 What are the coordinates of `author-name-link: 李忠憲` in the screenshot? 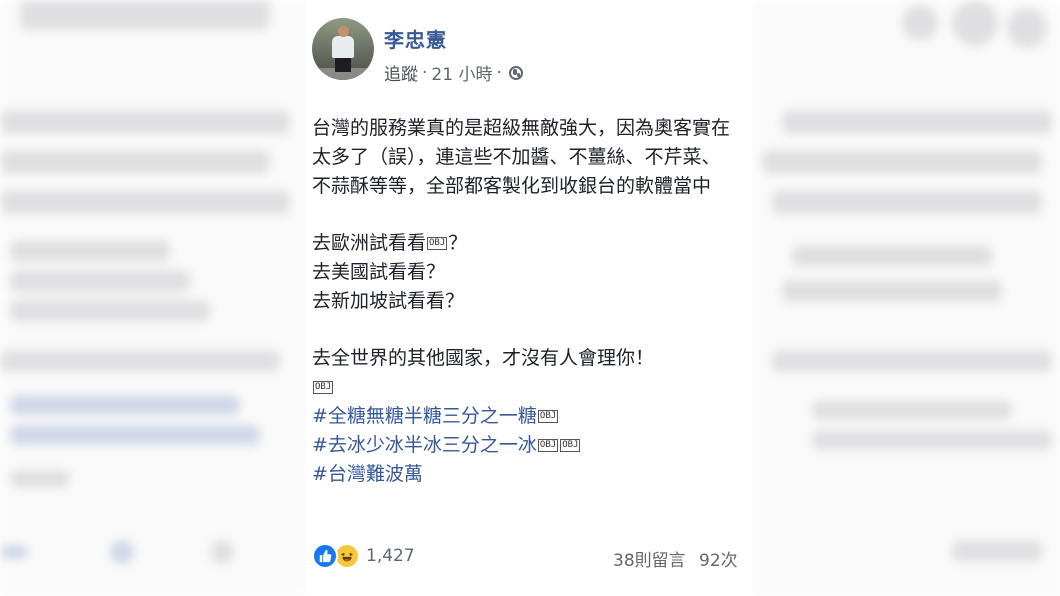 It's located at (415, 38).